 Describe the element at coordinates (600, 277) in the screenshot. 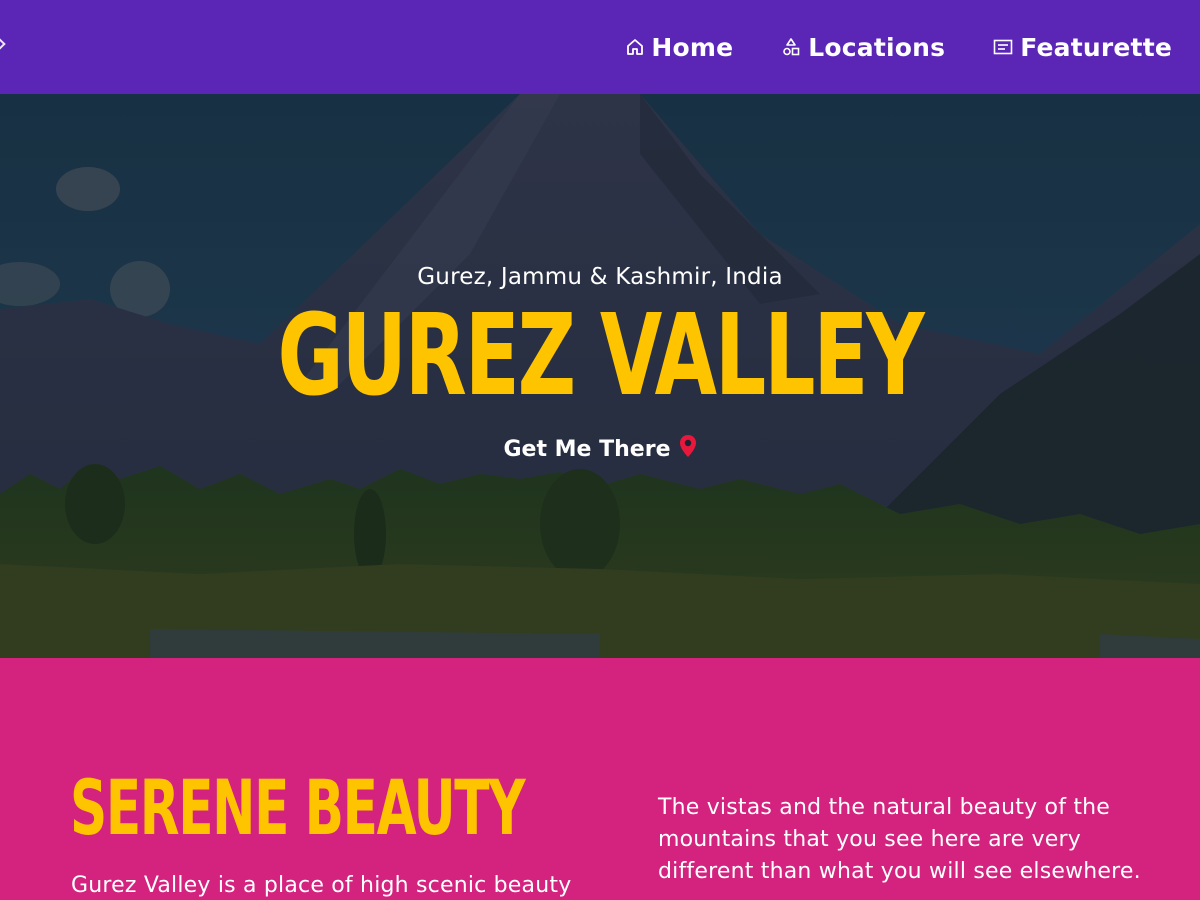

I see `hero-subtitle: Gurez, Jammu & Kashmir, India` at that location.